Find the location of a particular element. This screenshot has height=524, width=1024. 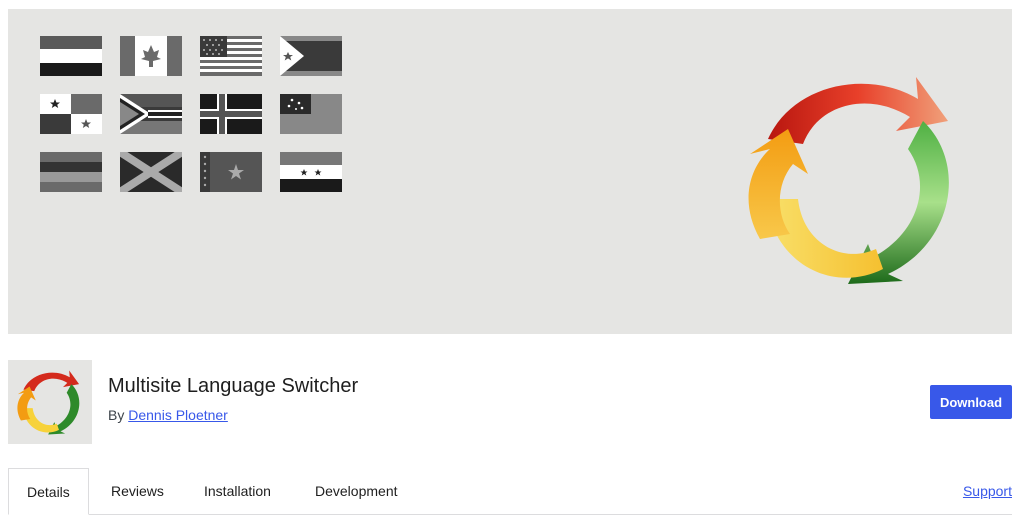

plugin-title: Multisite Language Switcher is located at coordinates (233, 386).